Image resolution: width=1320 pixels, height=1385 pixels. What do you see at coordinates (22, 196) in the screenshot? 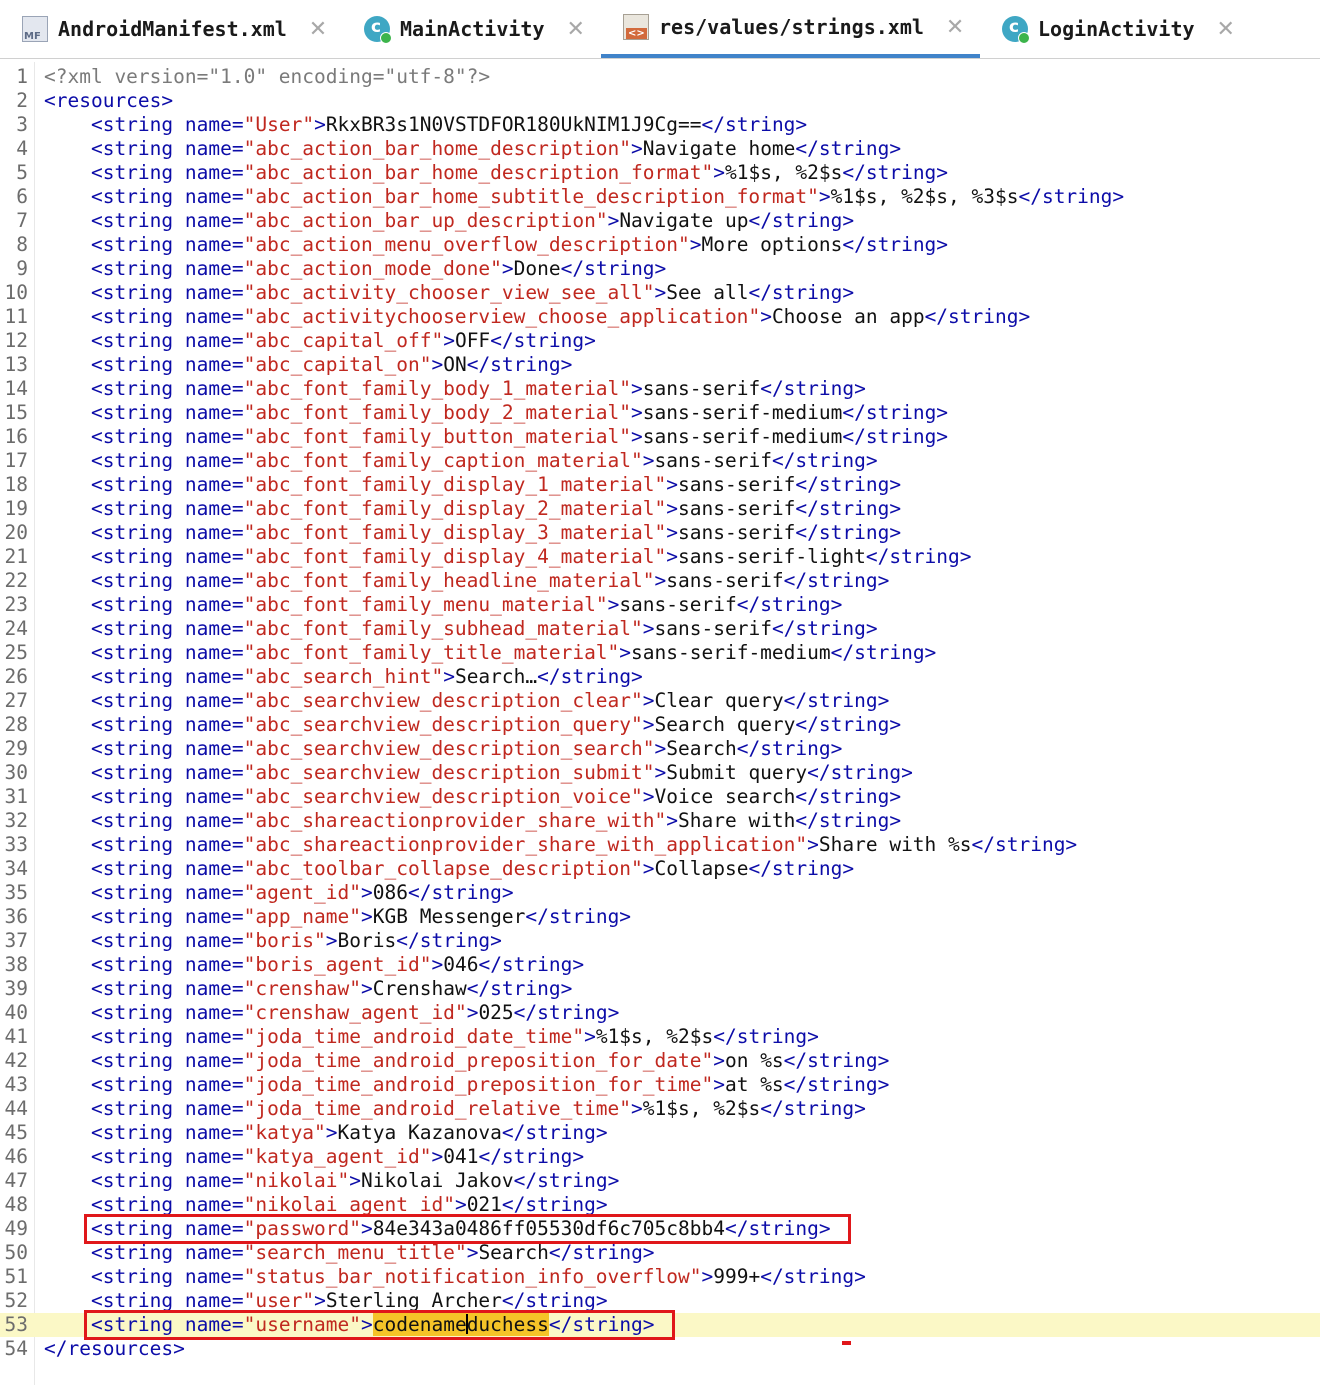
I see `line-number: 6` at bounding box center [22, 196].